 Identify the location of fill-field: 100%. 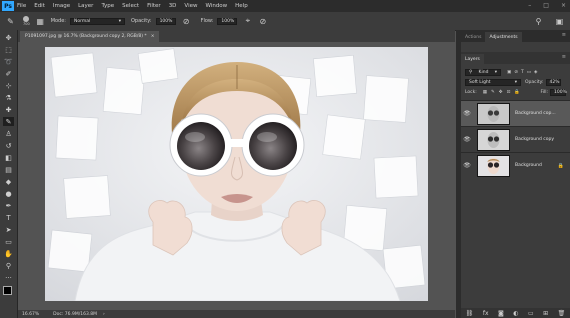
(558, 92).